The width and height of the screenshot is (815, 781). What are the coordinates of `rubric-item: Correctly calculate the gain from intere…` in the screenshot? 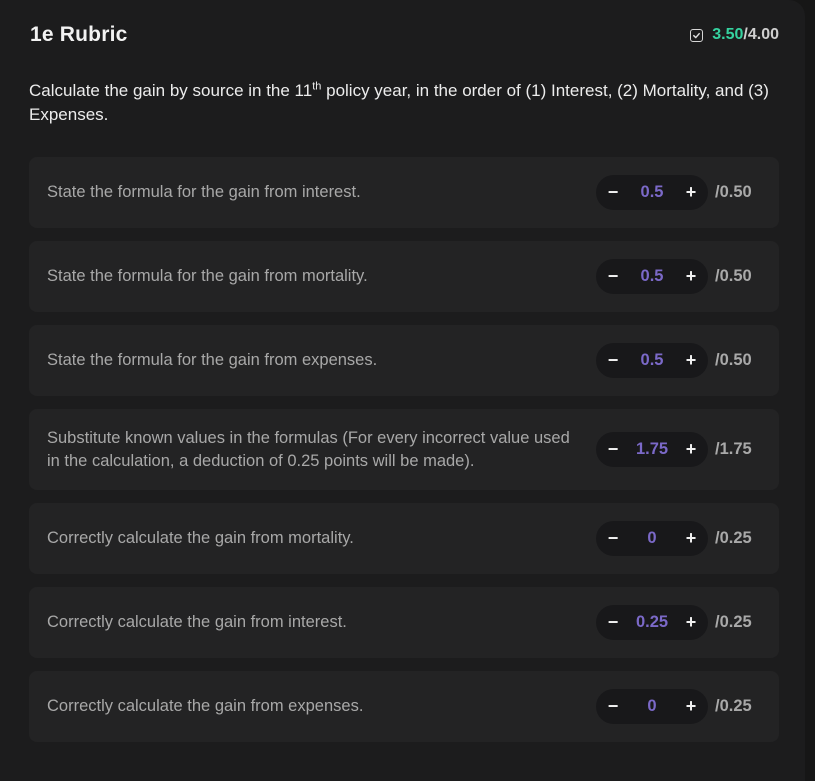 It's located at (404, 622).